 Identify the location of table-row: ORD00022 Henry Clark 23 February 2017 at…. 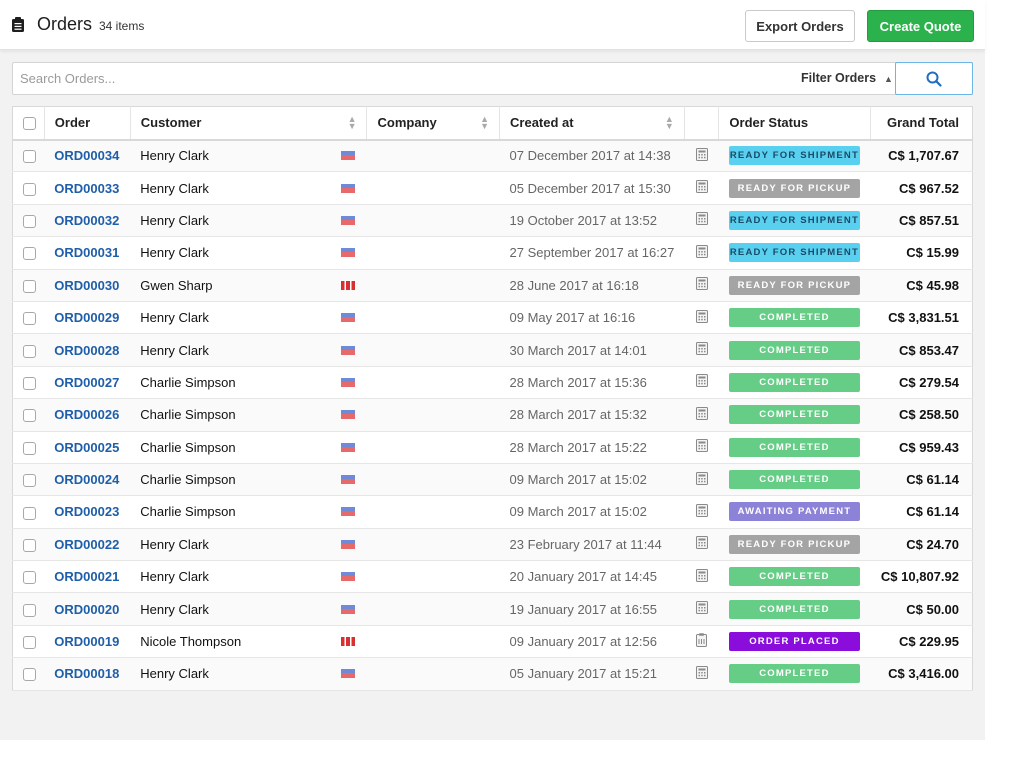
(492, 544).